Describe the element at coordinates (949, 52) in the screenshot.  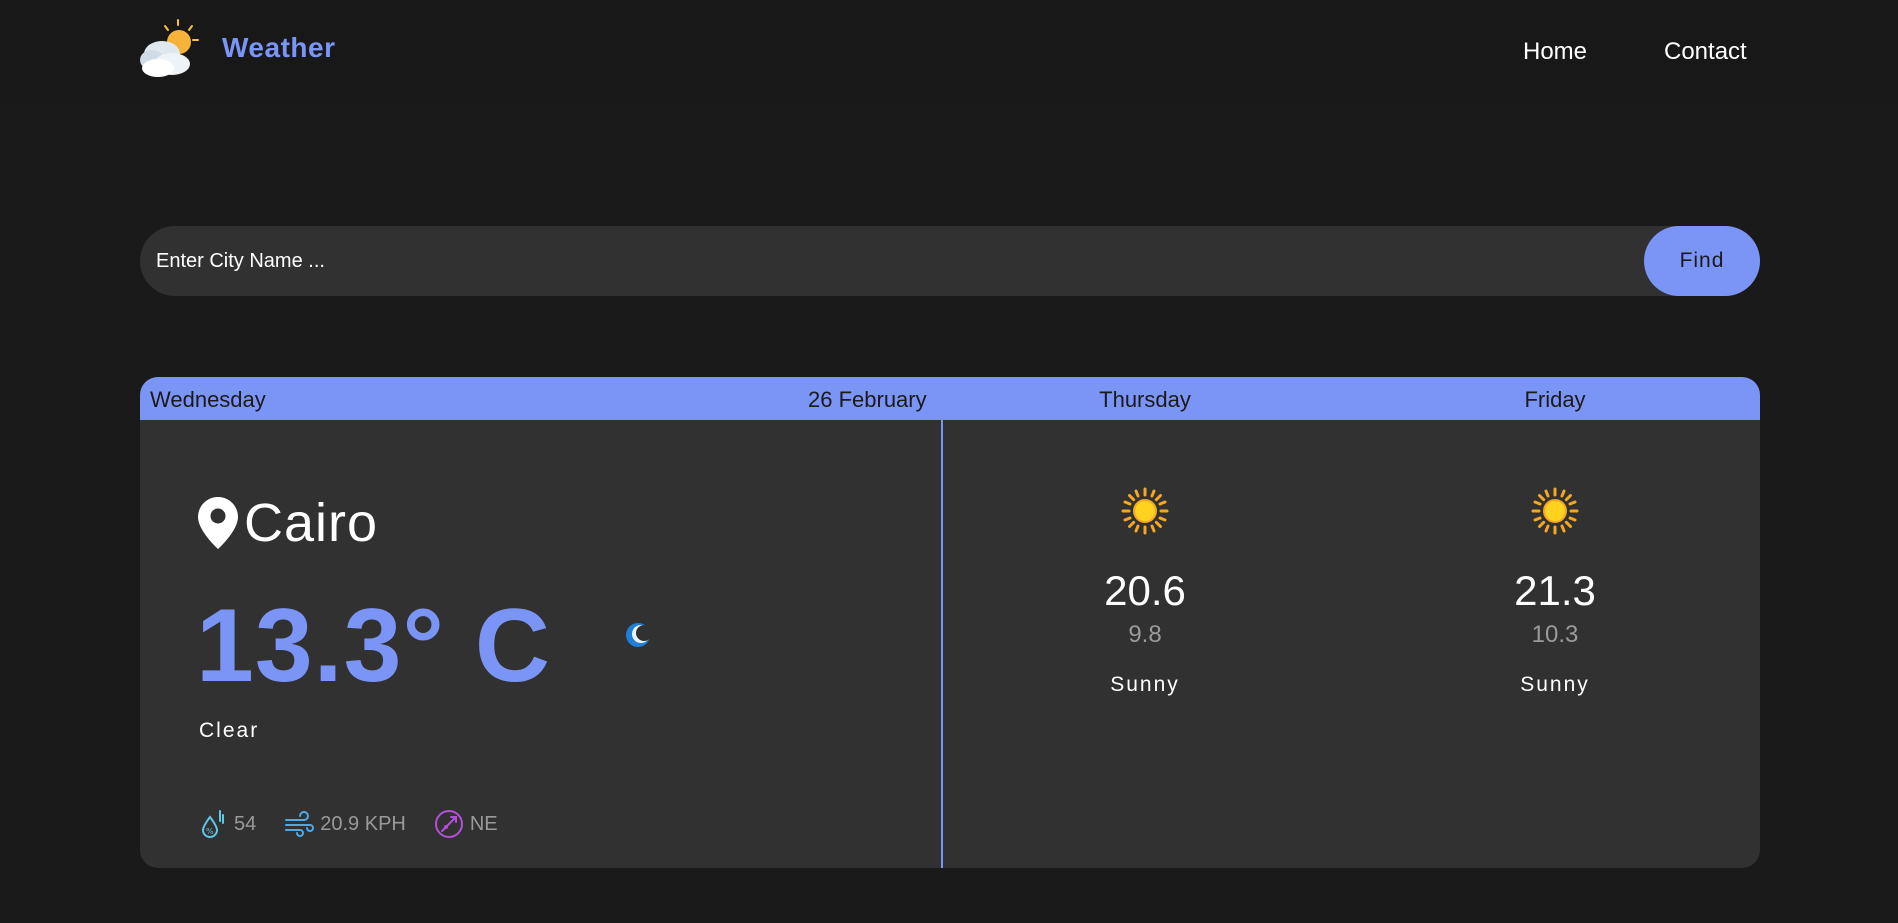
I see `navbar: Weather Home Contact` at that location.